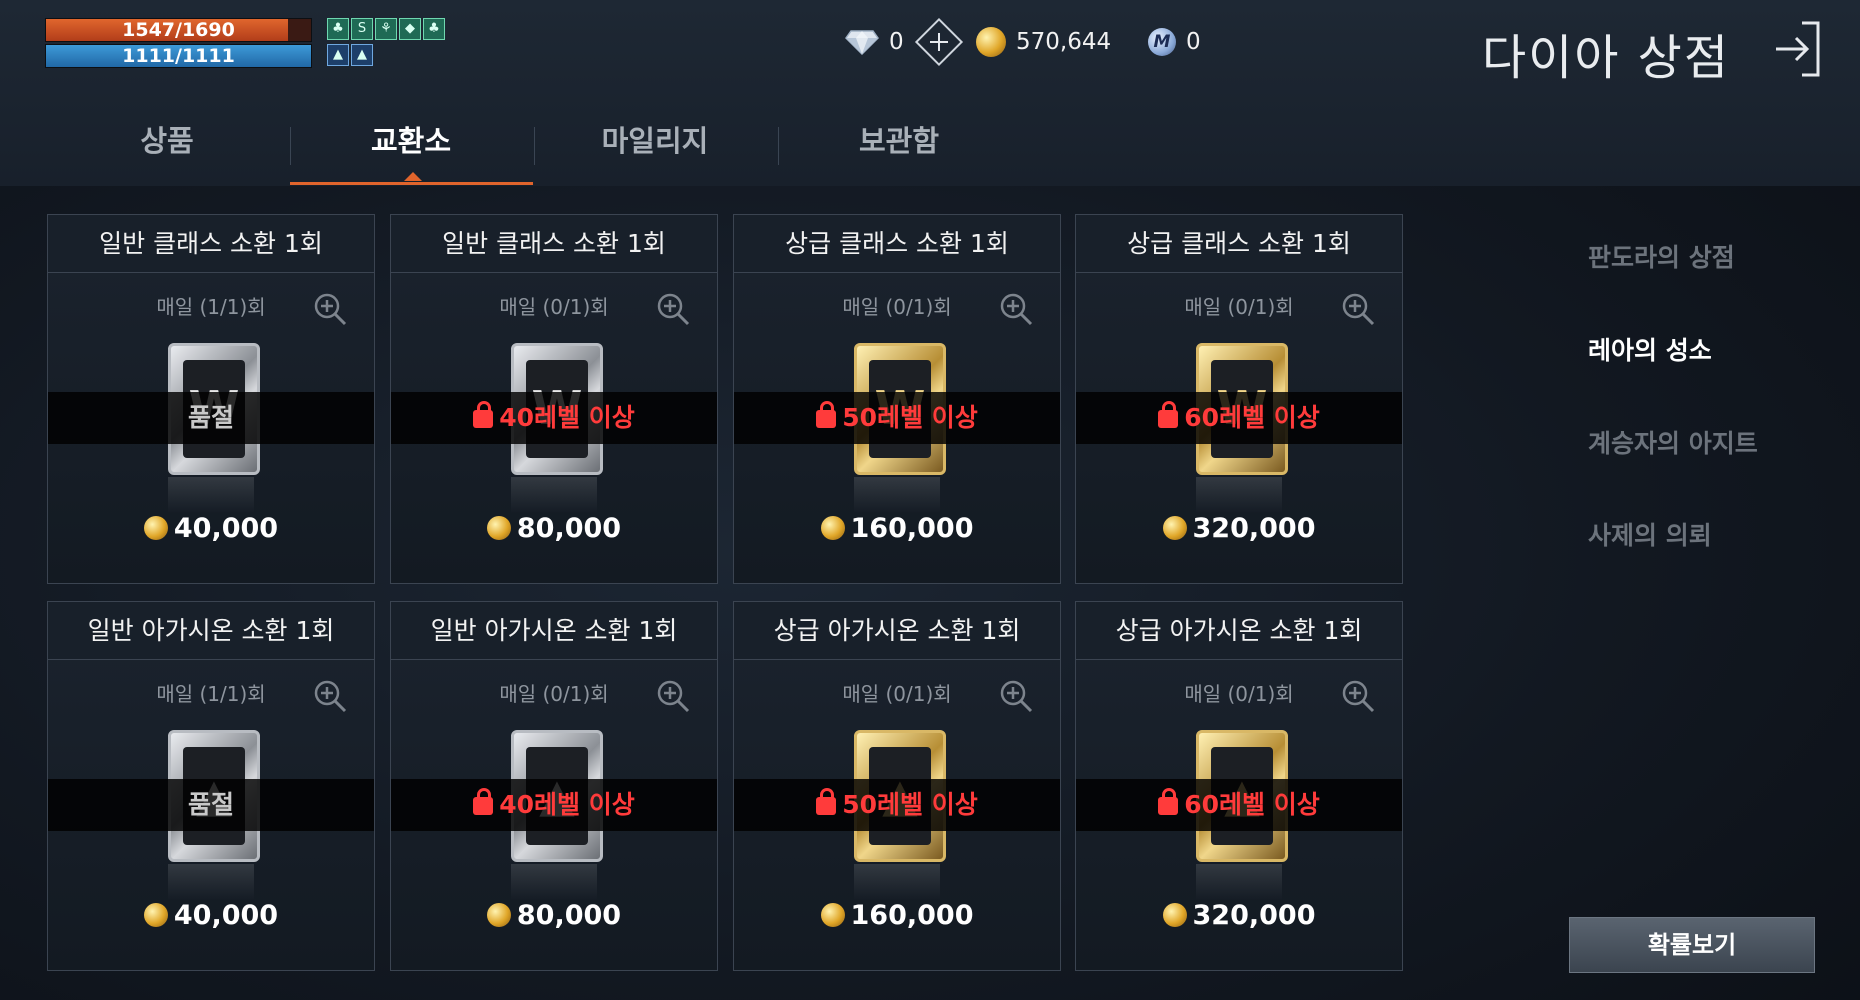 Image resolution: width=1860 pixels, height=1000 pixels. Describe the element at coordinates (410, 29) in the screenshot. I see `buff-icon: ◆` at that location.